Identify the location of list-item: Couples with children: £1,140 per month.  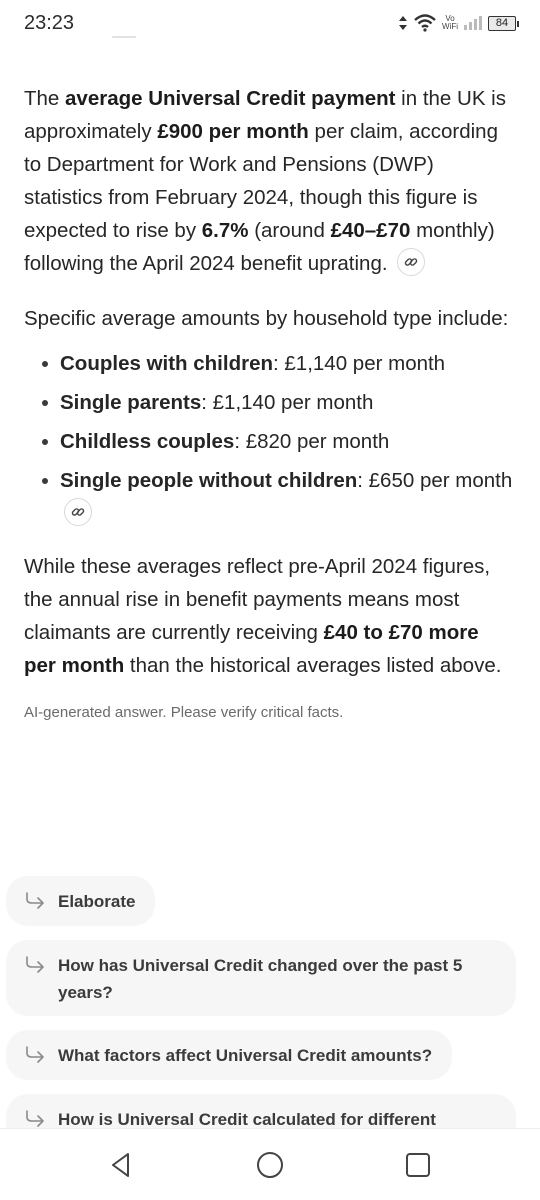
(277, 363).